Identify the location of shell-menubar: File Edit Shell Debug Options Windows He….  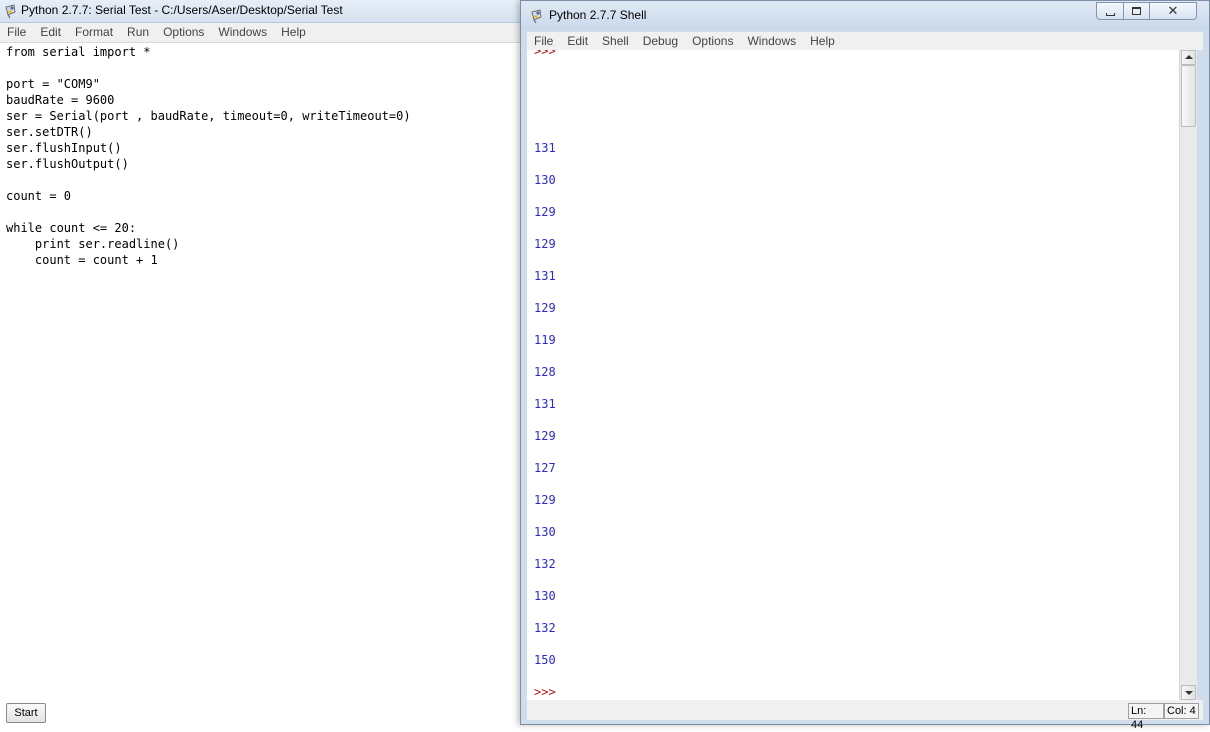
(865, 41).